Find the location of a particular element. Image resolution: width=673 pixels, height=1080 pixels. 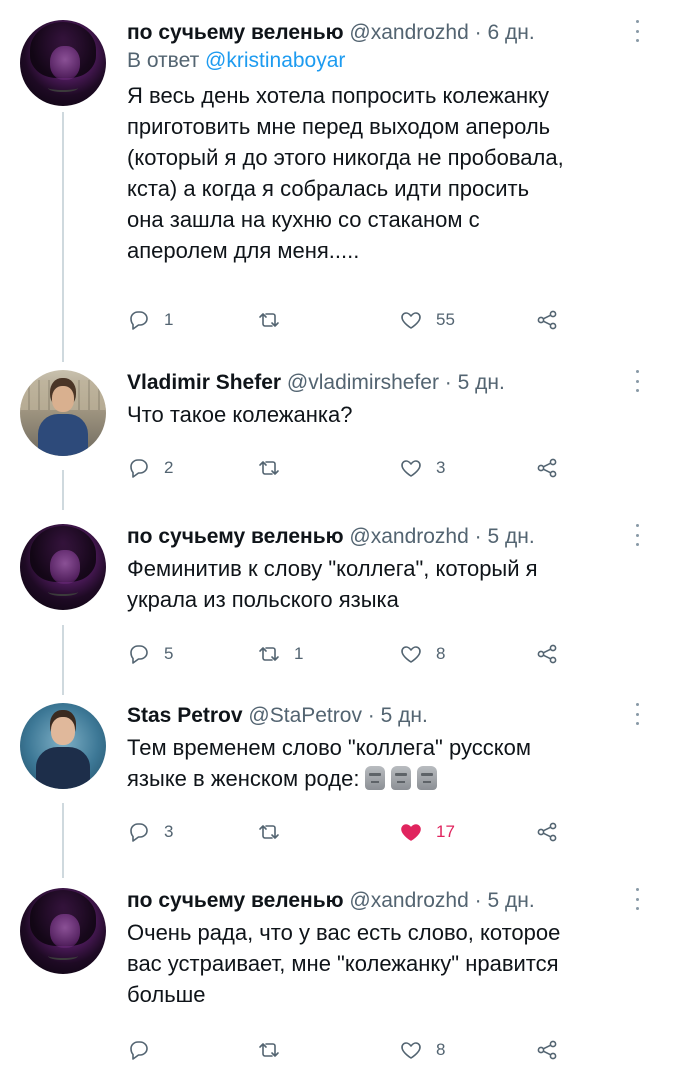

retweet-count: 1 is located at coordinates (299, 653).